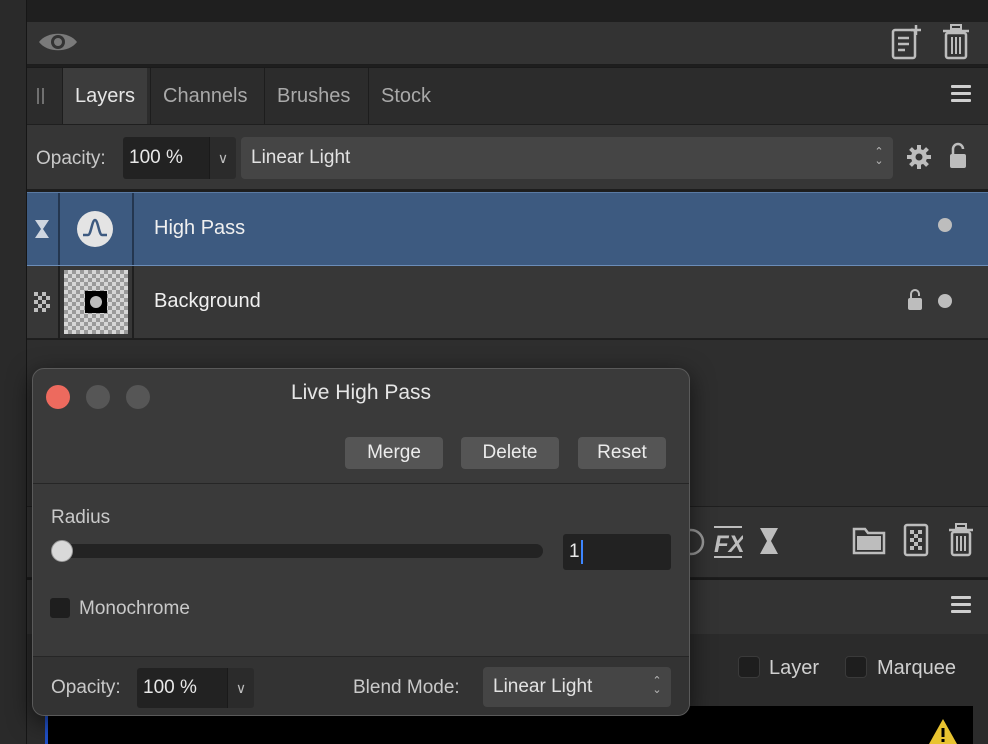 The image size is (988, 744). I want to click on layer-name: High Pass, so click(200, 228).